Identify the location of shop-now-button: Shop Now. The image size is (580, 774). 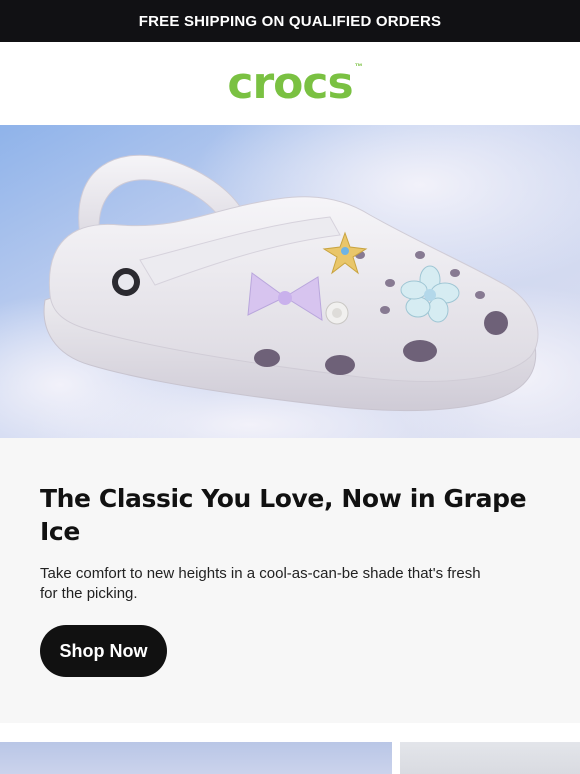
(103, 651).